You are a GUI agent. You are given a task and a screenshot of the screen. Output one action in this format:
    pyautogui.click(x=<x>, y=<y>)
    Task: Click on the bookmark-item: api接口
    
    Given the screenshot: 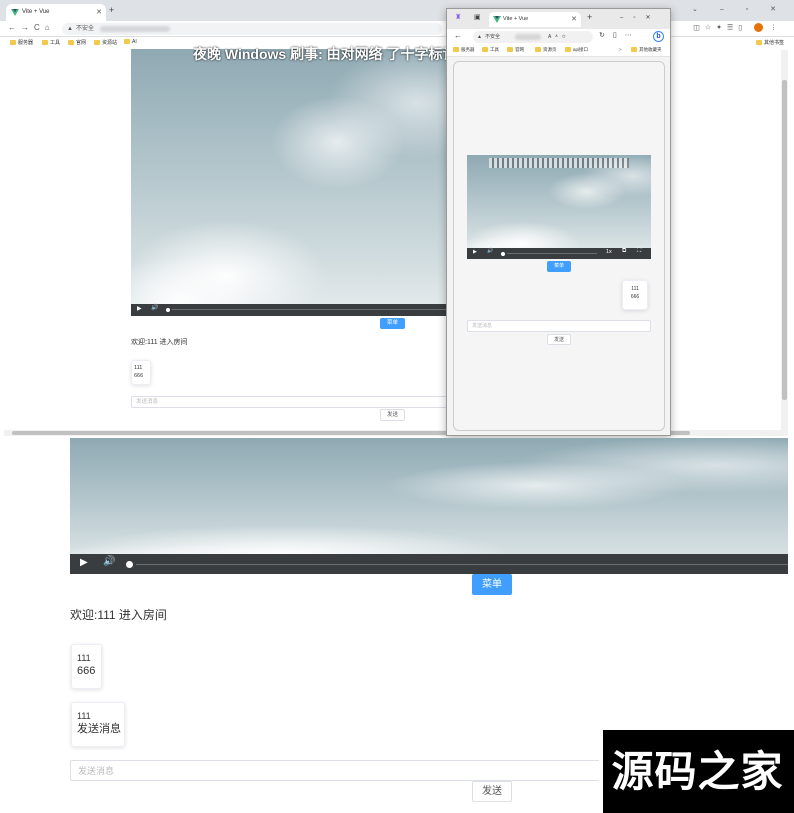 What is the action you would take?
    pyautogui.click(x=576, y=50)
    